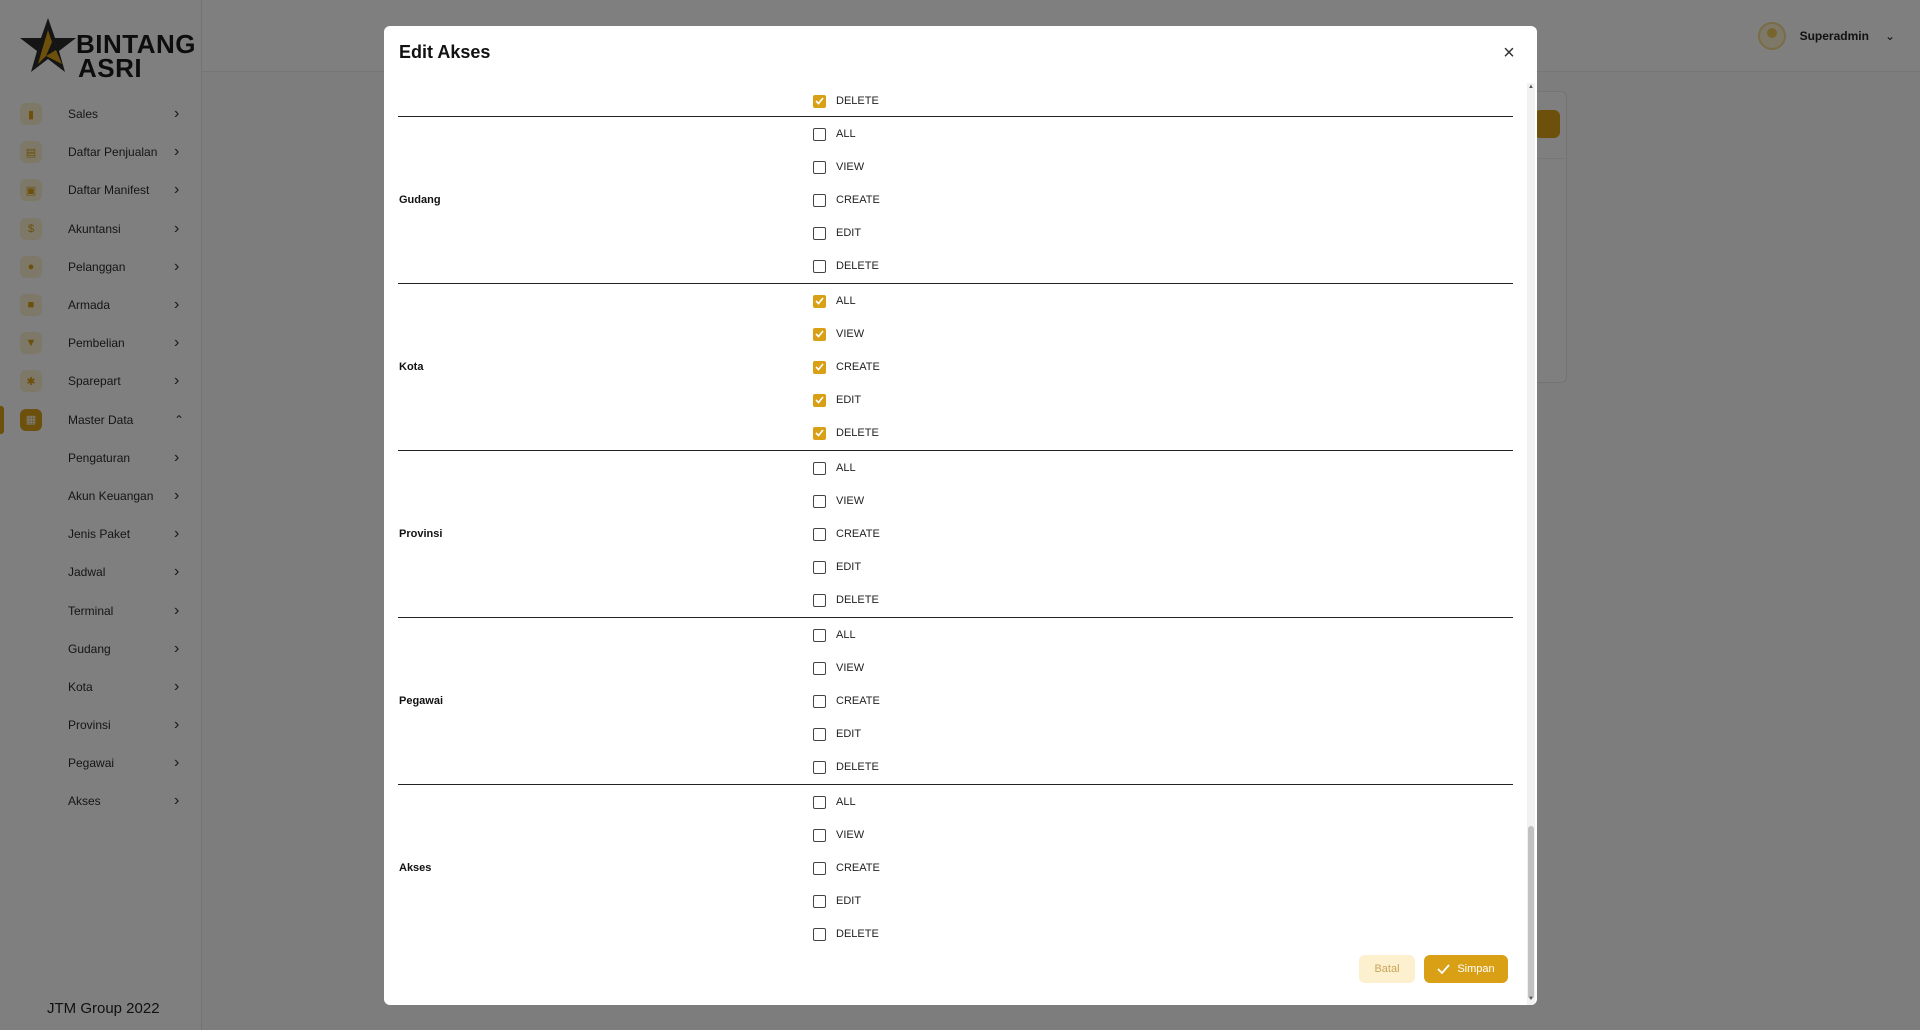 The height and width of the screenshot is (1030, 1920). What do you see at coordinates (415, 867) in the screenshot?
I see `permission-group-name: Akses` at bounding box center [415, 867].